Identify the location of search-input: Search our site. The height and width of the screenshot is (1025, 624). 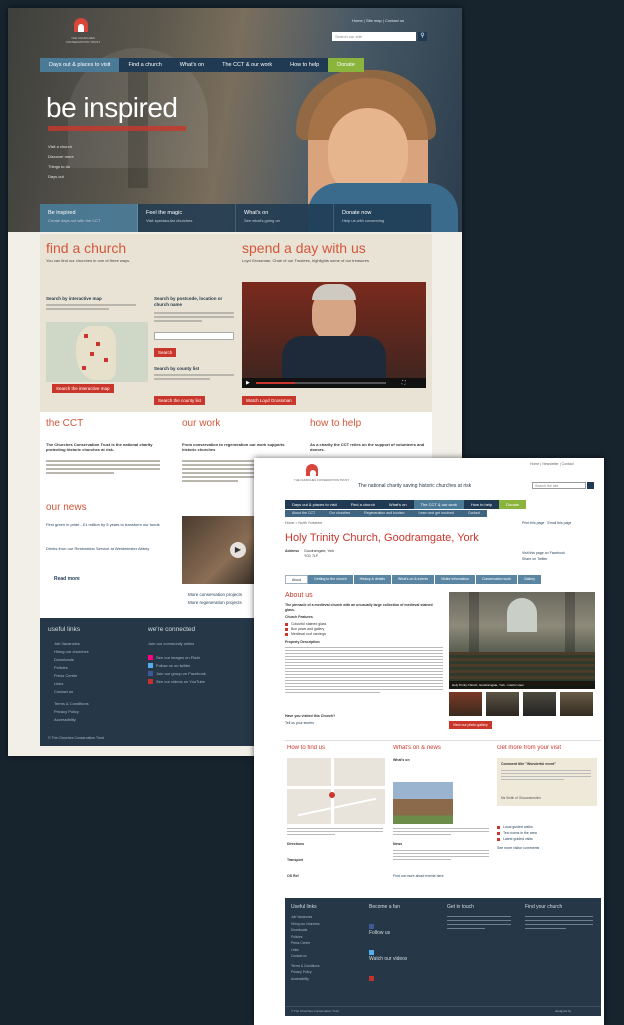
(374, 36).